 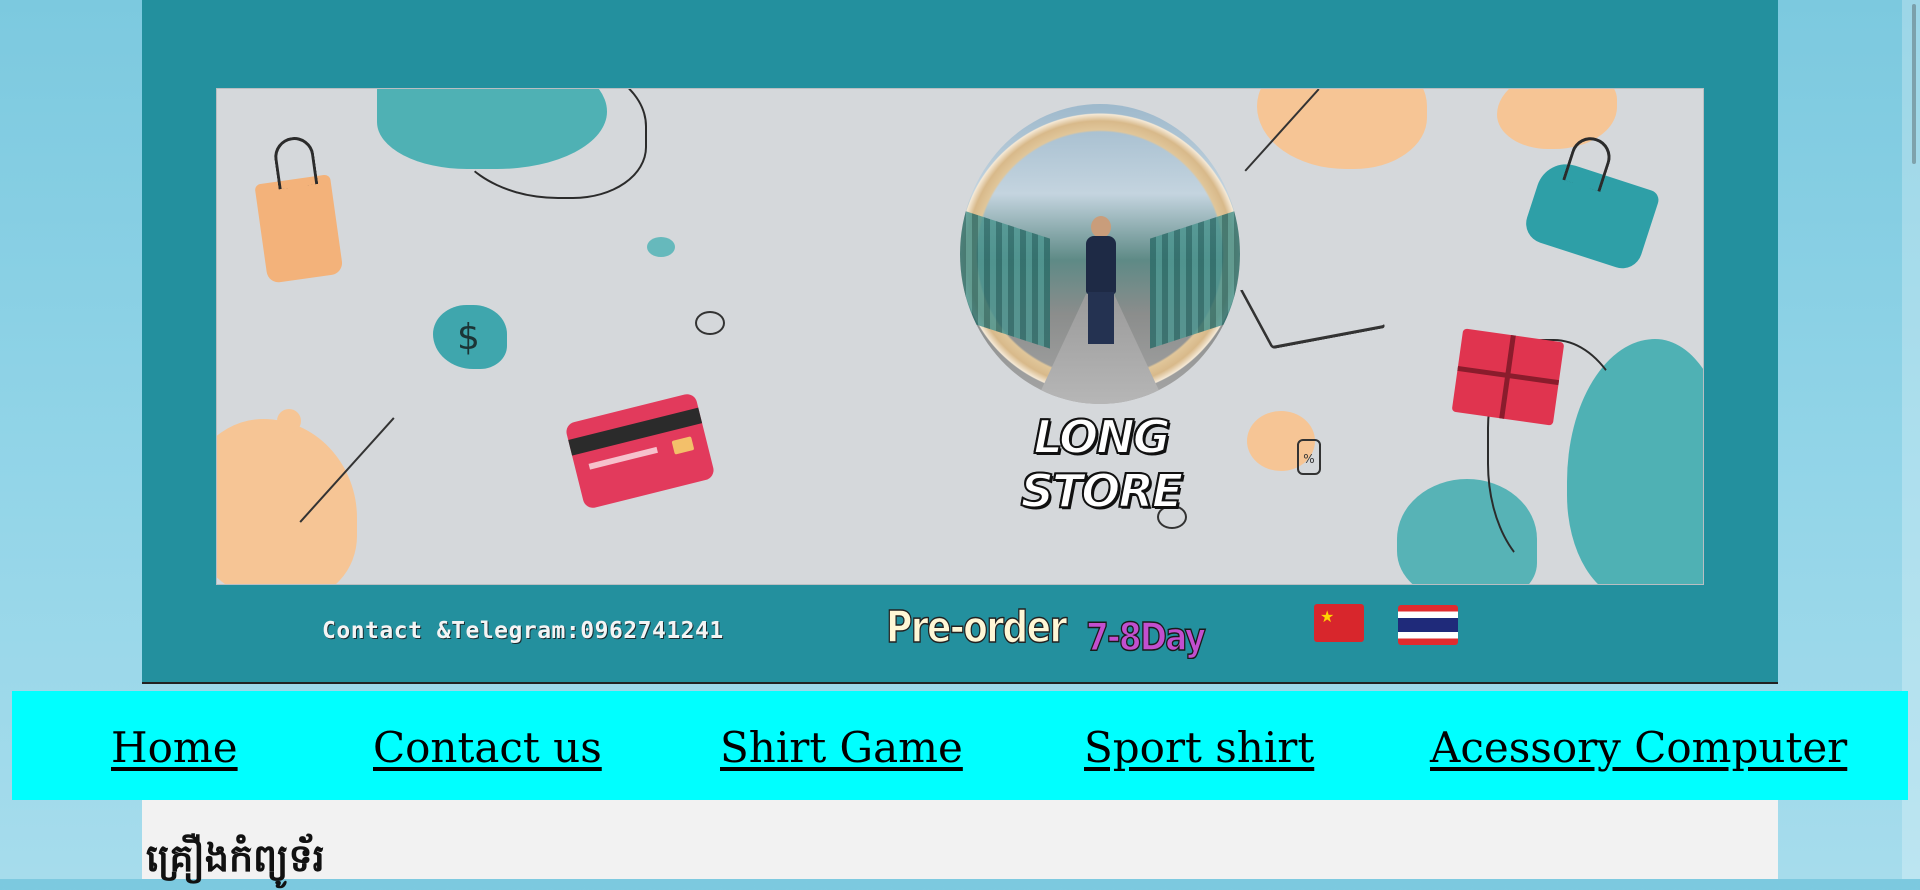 What do you see at coordinates (1638, 747) in the screenshot?
I see `nav-link-accessory-computer: Acessory Computer` at bounding box center [1638, 747].